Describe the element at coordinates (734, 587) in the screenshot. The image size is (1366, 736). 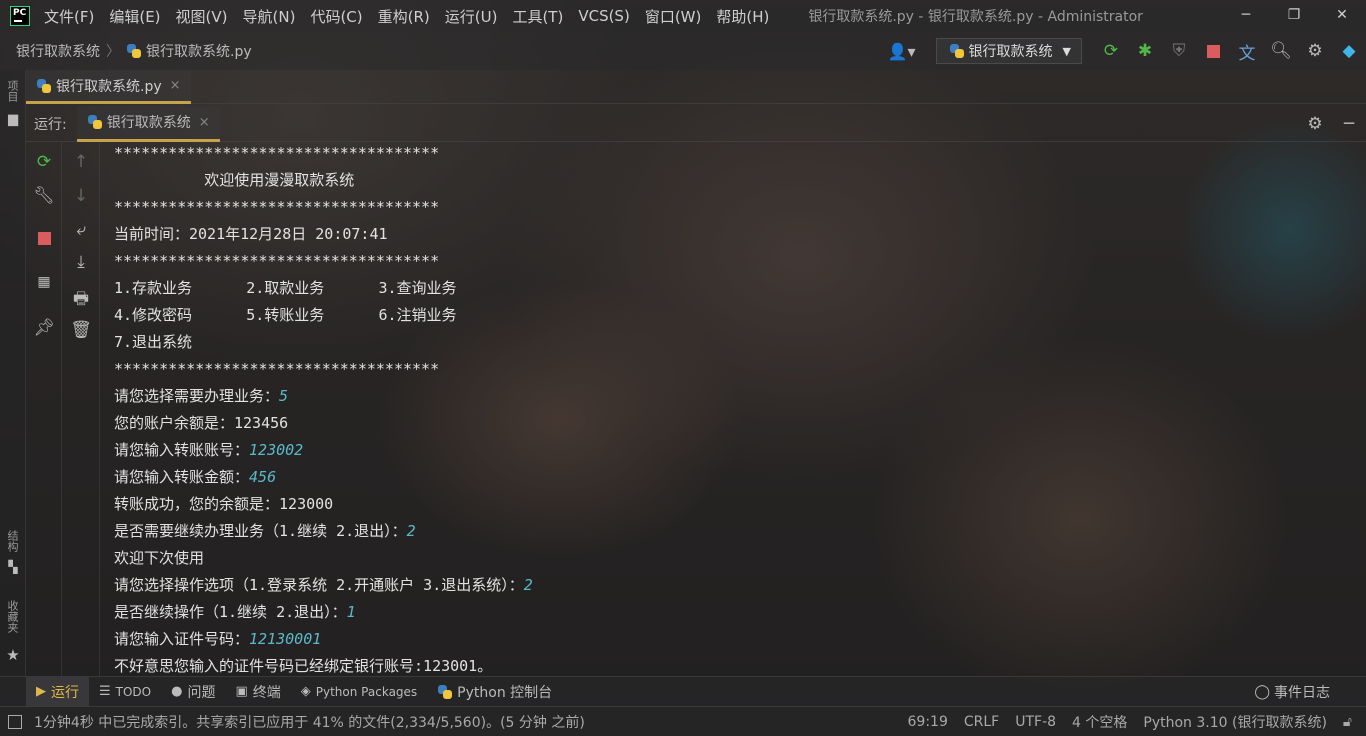
I see `console-line: 请您选择操作选项（1.登录系统 2.开通账户 3.退出系统）：2` at that location.